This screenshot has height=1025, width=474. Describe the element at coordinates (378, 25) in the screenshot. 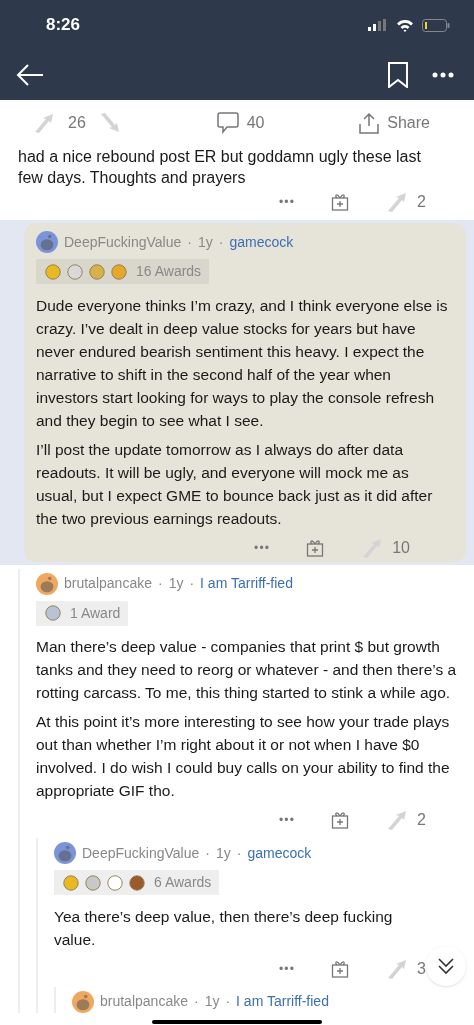

I see `signal-icon` at that location.